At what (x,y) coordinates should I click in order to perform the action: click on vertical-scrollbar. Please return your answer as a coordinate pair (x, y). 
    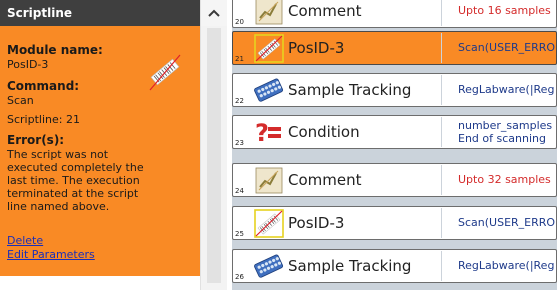
    Looking at the image, I should click on (213, 145).